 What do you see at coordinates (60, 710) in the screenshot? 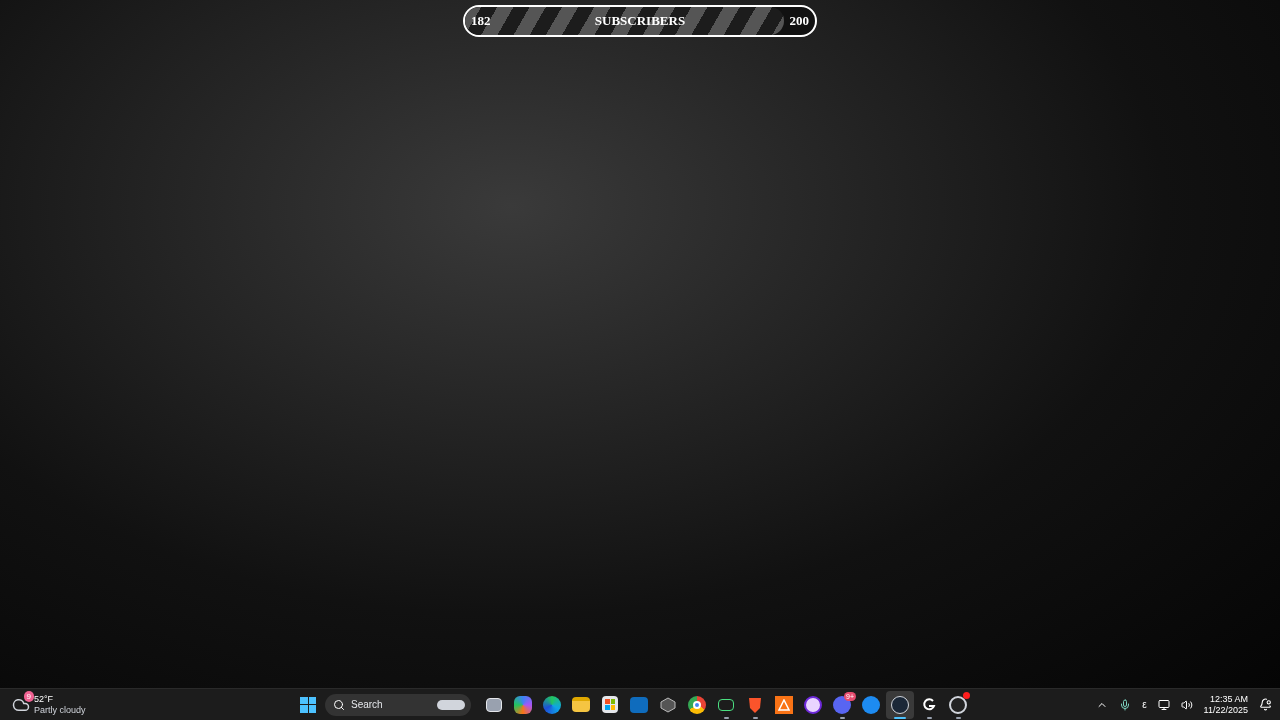
I see `weather-condition: Partly cloudy` at bounding box center [60, 710].